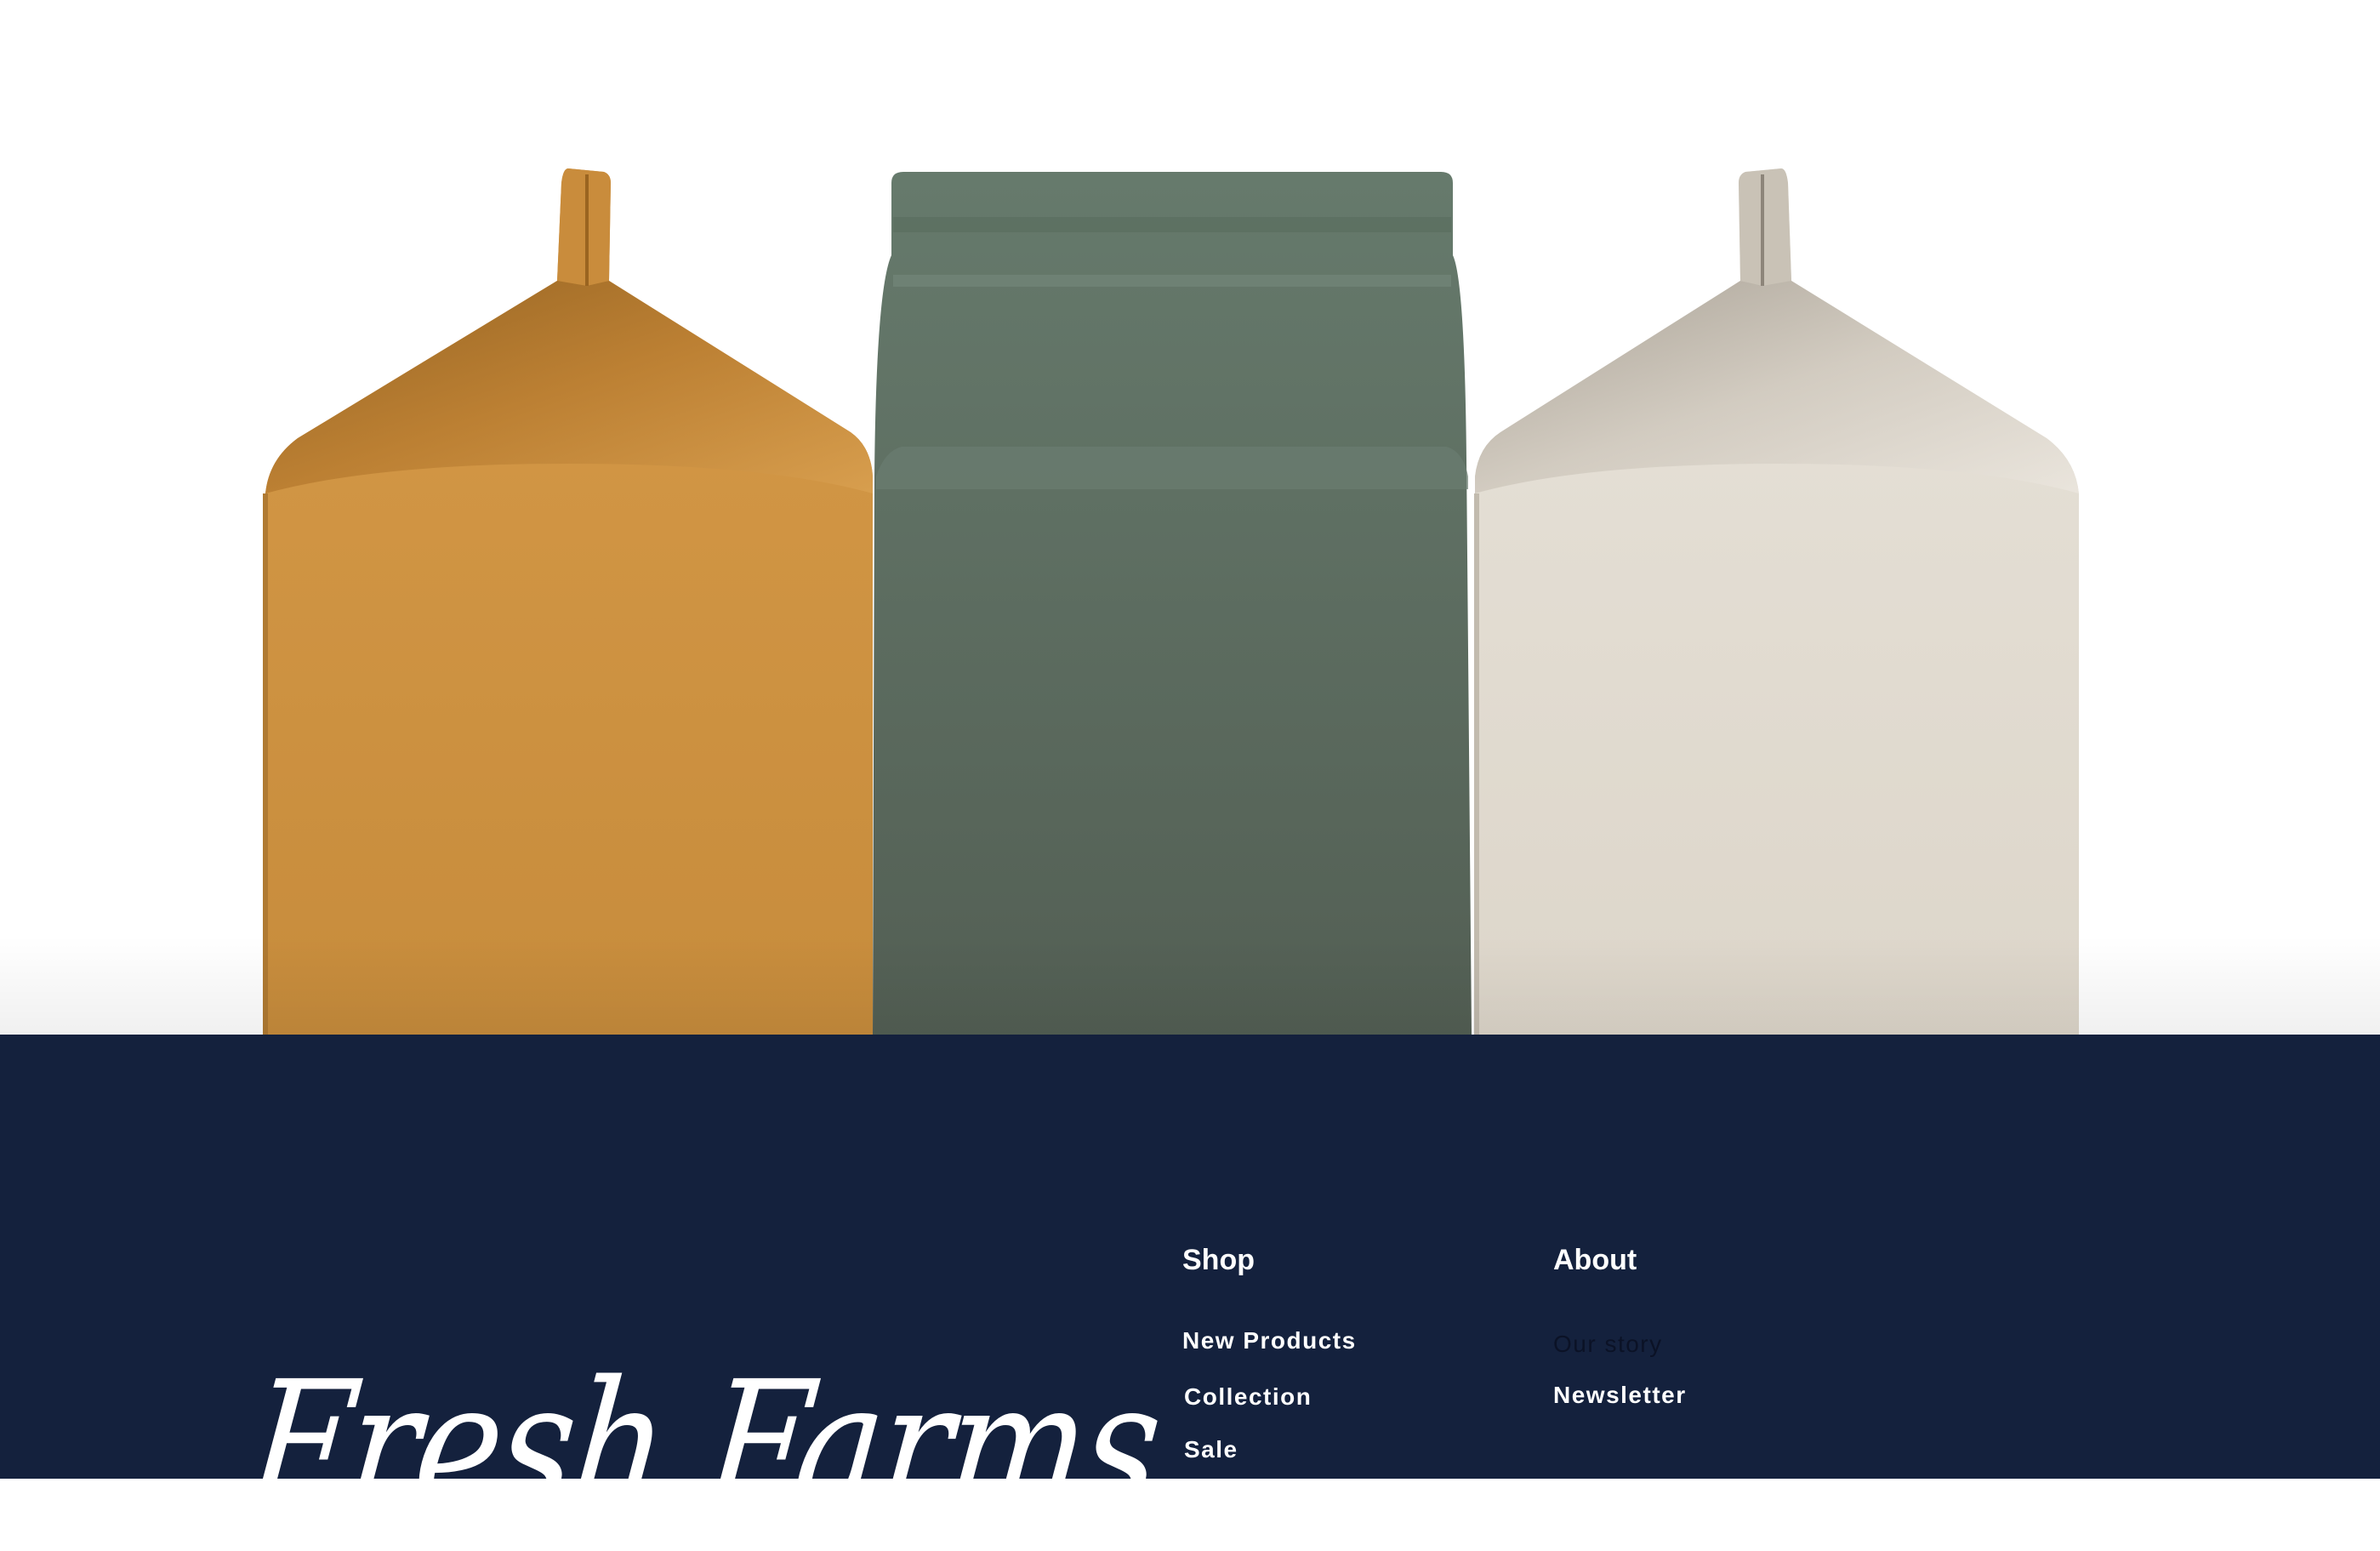 Image resolution: width=2380 pixels, height=1551 pixels. I want to click on shop-link-collection: Collection, so click(1248, 1397).